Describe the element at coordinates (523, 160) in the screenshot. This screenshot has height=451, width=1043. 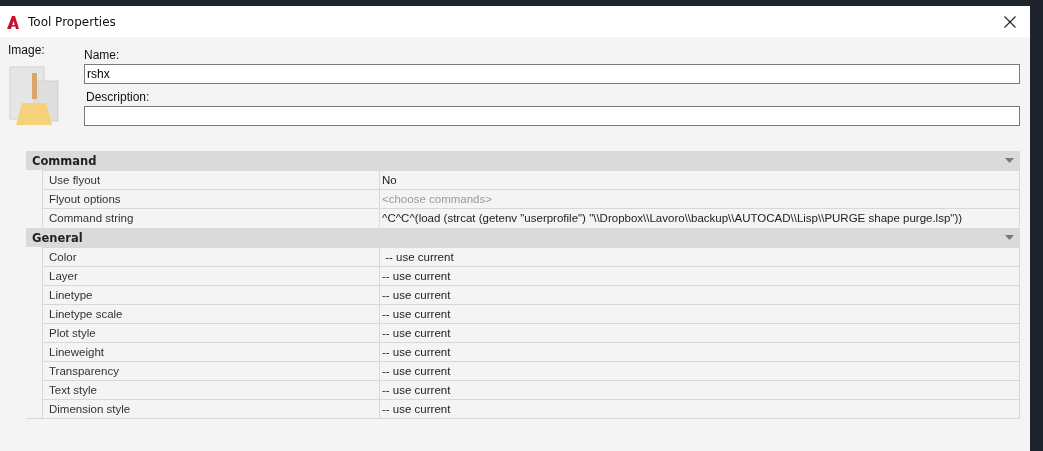
I see `section-header: Command` at that location.